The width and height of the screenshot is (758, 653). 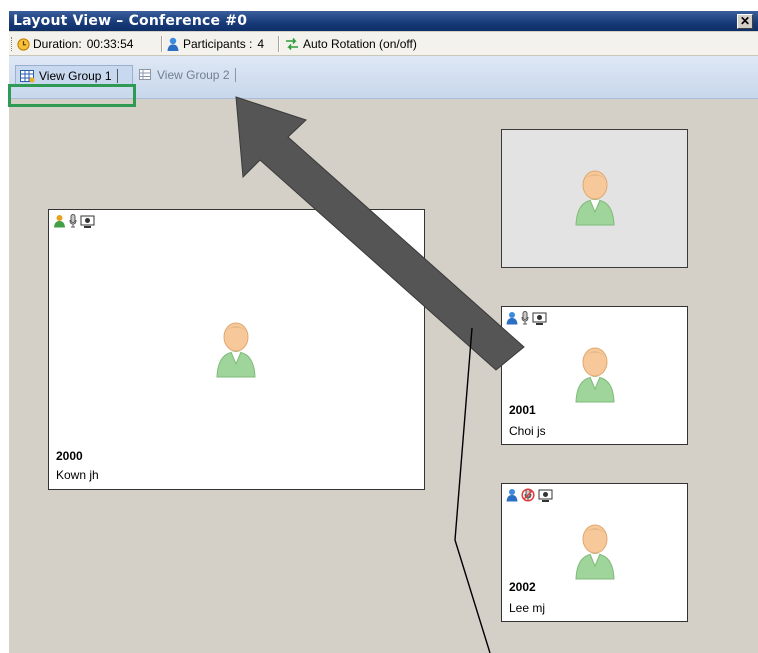 What do you see at coordinates (527, 431) in the screenshot?
I see `participant-name: Choi js` at bounding box center [527, 431].